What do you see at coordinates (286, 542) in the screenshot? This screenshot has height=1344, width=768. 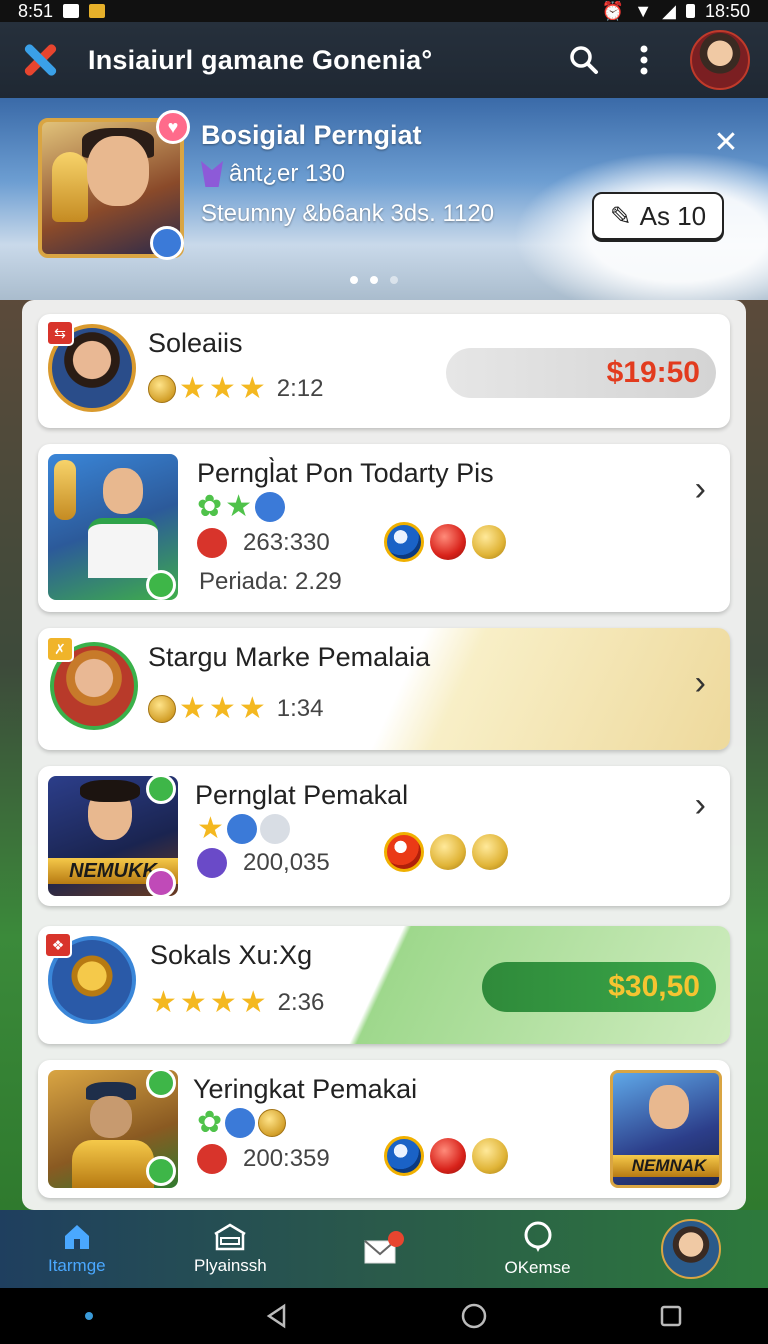 I see `item-stat: 263:330` at bounding box center [286, 542].